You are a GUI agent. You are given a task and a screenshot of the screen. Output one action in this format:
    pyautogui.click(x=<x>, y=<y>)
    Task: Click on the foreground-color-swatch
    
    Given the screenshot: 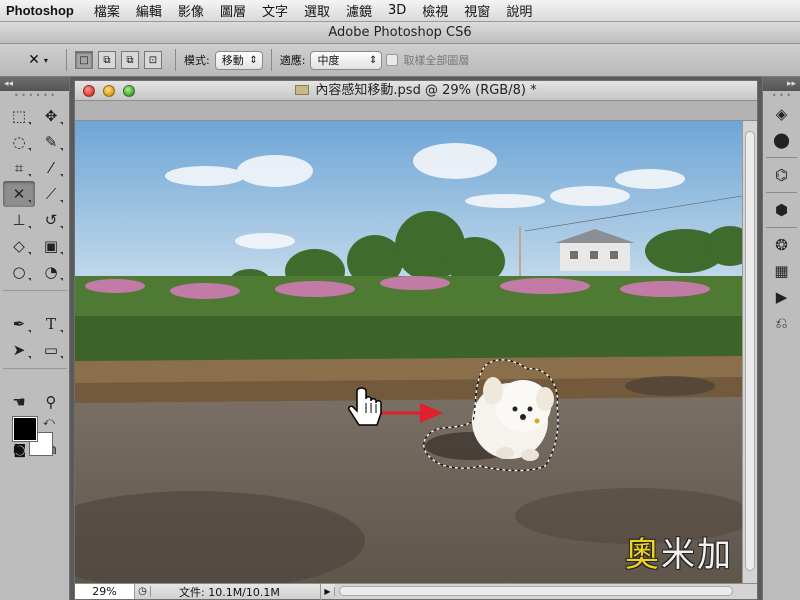 What is the action you would take?
    pyautogui.click(x=25, y=429)
    